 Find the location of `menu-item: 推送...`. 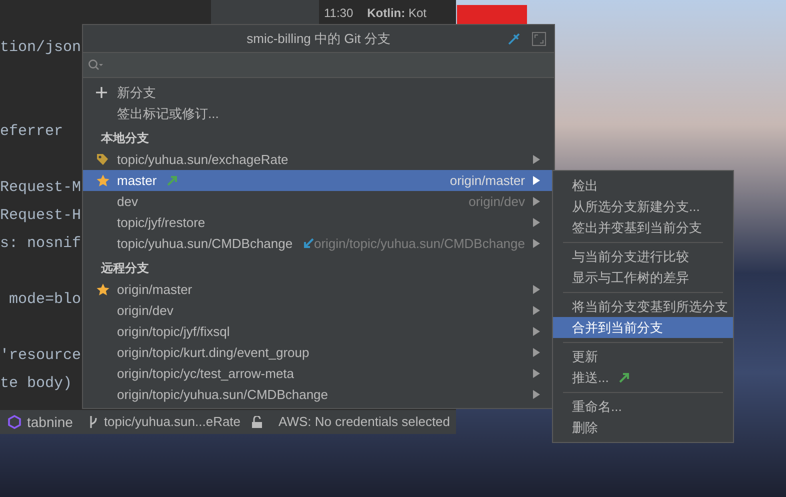

menu-item: 推送... is located at coordinates (643, 377).